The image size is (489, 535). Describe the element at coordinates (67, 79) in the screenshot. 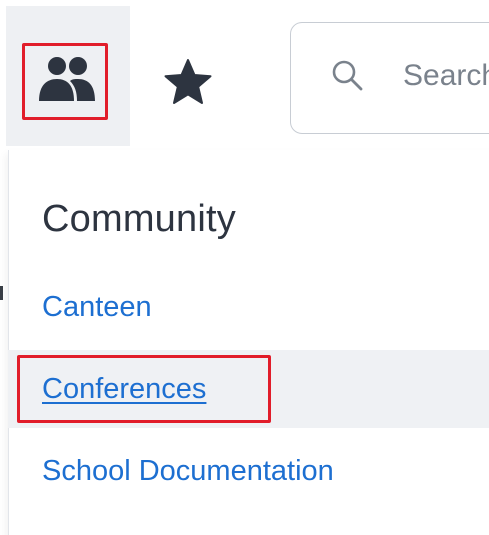

I see `people-icon` at that location.